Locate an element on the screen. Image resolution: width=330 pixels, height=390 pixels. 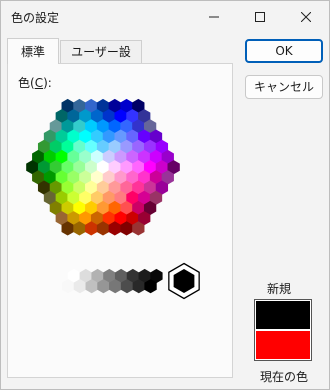
current-color-swatch is located at coordinates (283, 345).